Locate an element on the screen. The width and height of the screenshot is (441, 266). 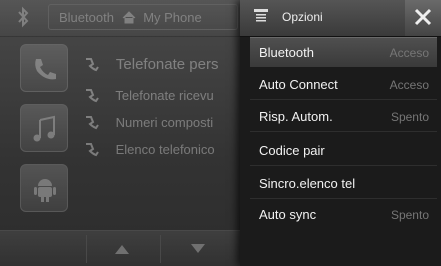
scroll-up-icon is located at coordinates (122, 249).